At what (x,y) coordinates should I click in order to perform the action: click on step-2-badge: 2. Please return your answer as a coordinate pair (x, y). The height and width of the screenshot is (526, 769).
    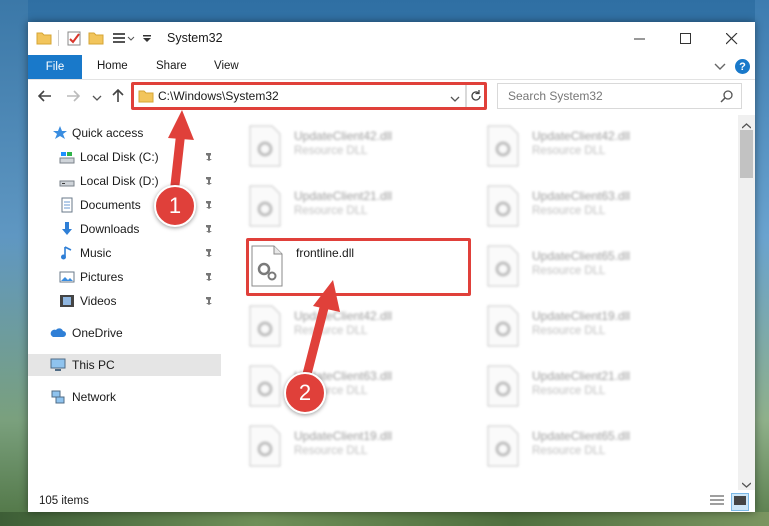
    Looking at the image, I should click on (305, 393).